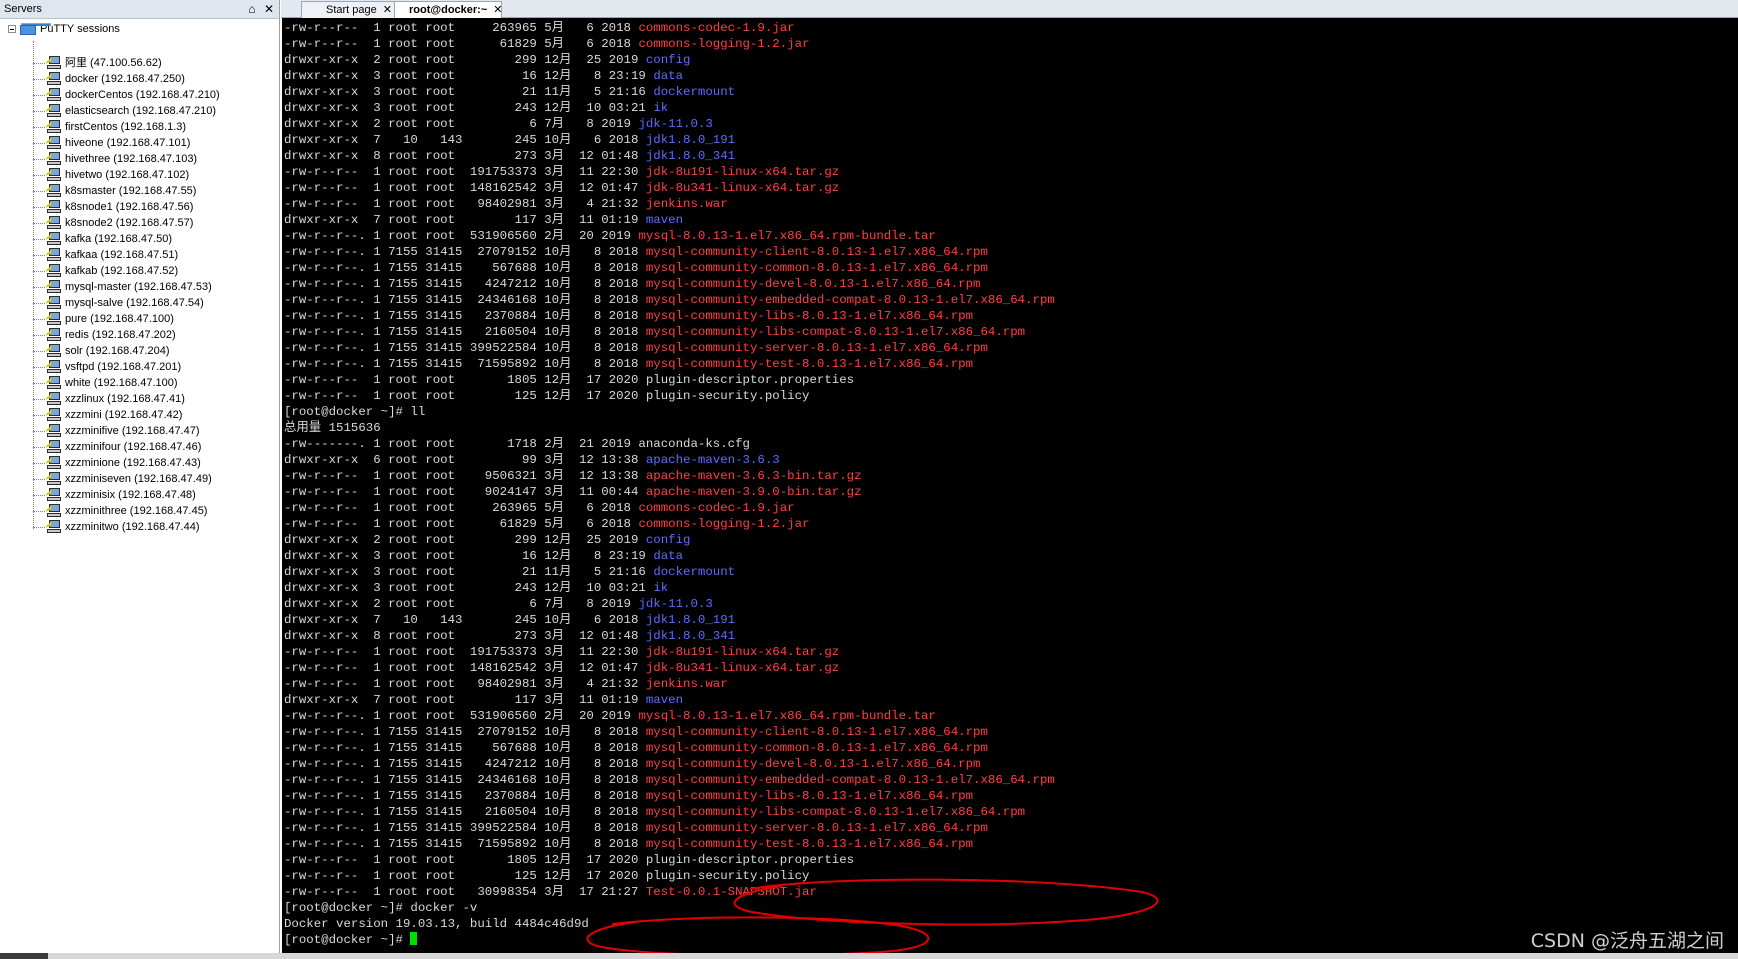  What do you see at coordinates (109, 399) in the screenshot?
I see `session-item: xzzlinux (192.168.47.41)` at bounding box center [109, 399].